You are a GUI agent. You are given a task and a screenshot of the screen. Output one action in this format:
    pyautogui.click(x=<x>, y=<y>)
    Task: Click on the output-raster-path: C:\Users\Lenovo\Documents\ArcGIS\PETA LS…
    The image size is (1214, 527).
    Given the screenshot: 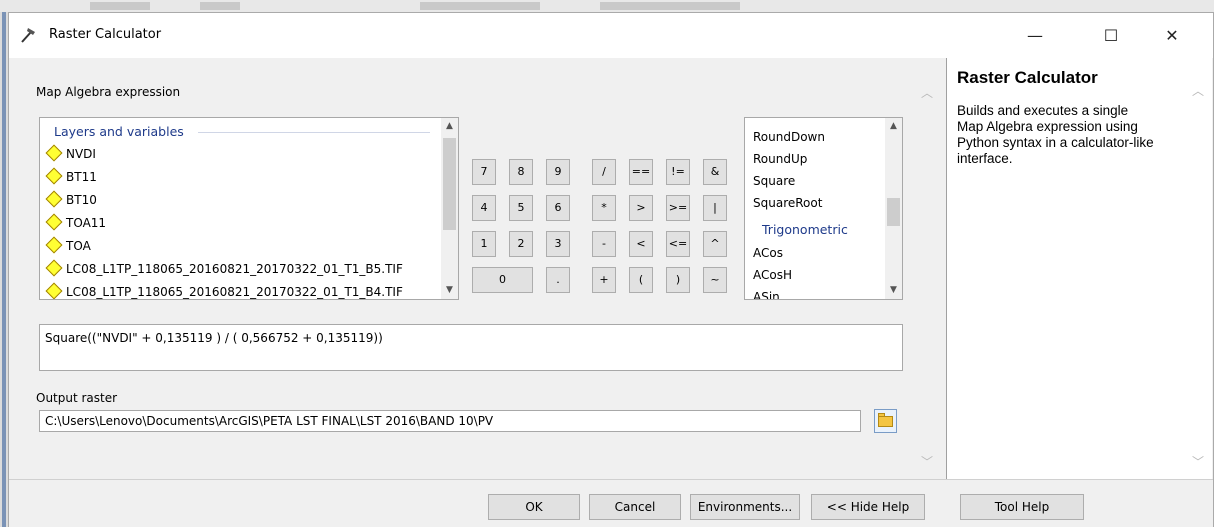 What is the action you would take?
    pyautogui.click(x=269, y=421)
    